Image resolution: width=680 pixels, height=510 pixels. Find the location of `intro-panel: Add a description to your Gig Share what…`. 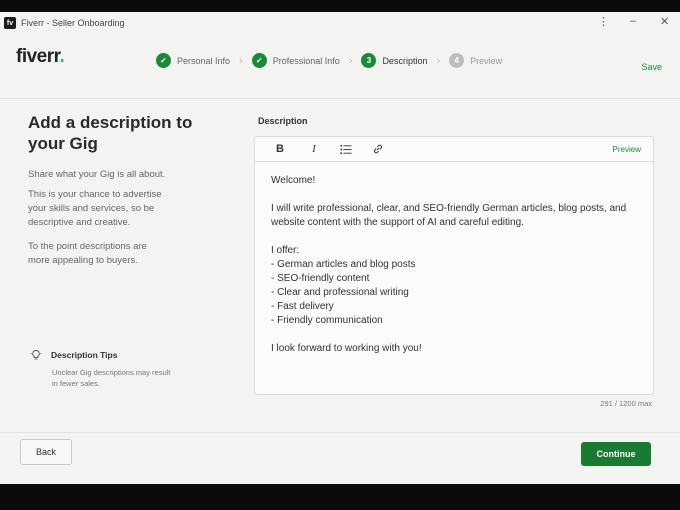

intro-panel: Add a description to your Gig Share what… is located at coordinates (128, 190).